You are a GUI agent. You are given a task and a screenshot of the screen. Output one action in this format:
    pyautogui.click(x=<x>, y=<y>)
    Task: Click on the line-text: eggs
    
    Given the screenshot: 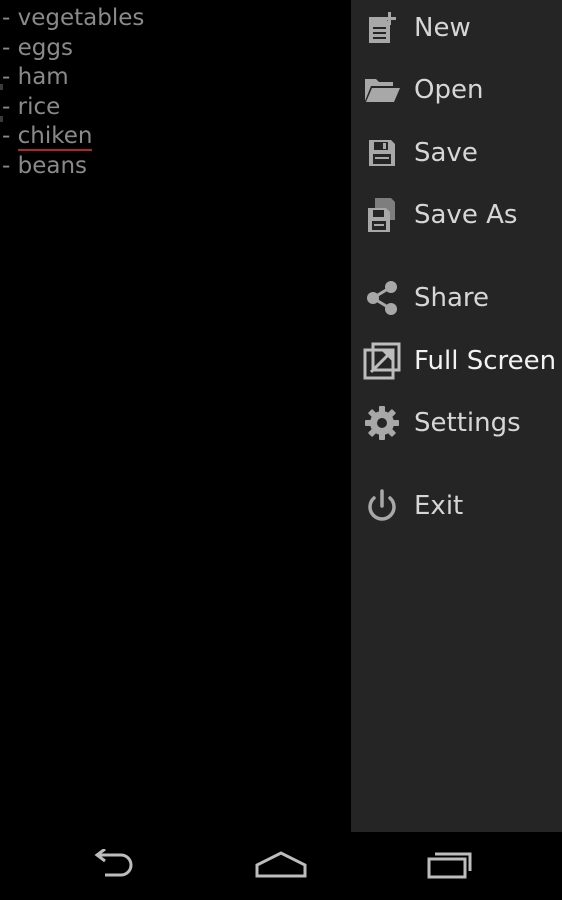 What is the action you would take?
    pyautogui.click(x=45, y=47)
    